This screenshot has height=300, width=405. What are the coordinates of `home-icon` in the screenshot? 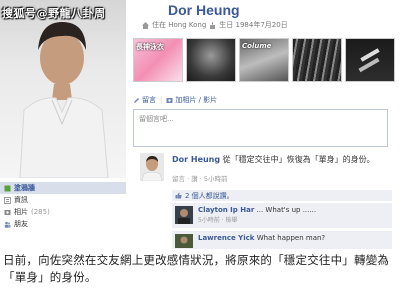 It's located at (145, 25).